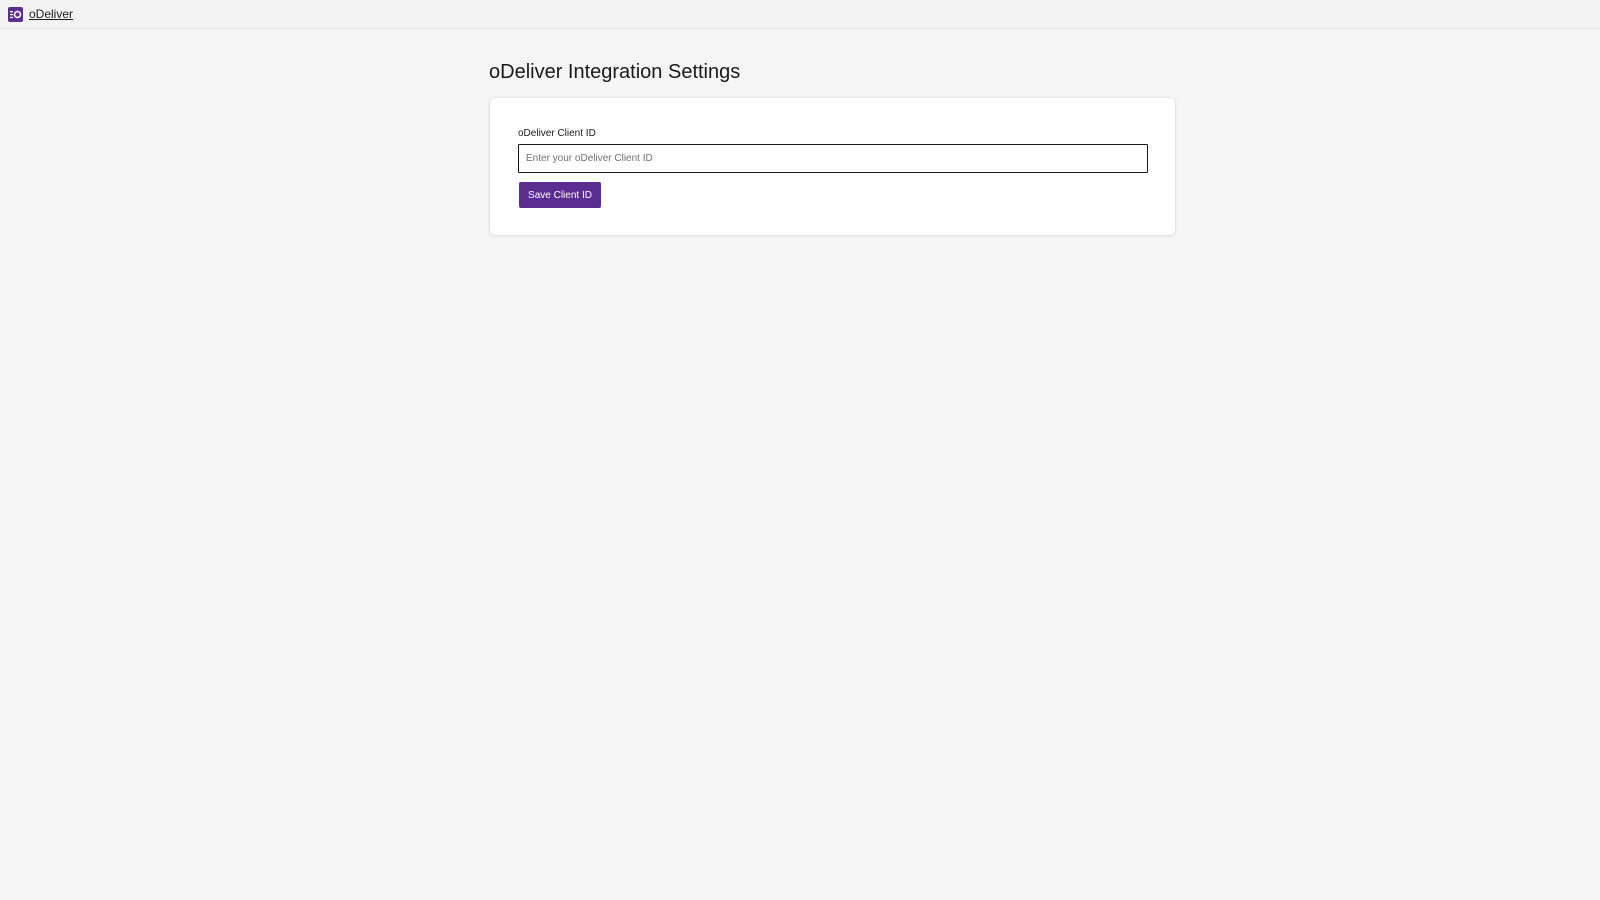  I want to click on top-bar: oDeliver, so click(800, 14).